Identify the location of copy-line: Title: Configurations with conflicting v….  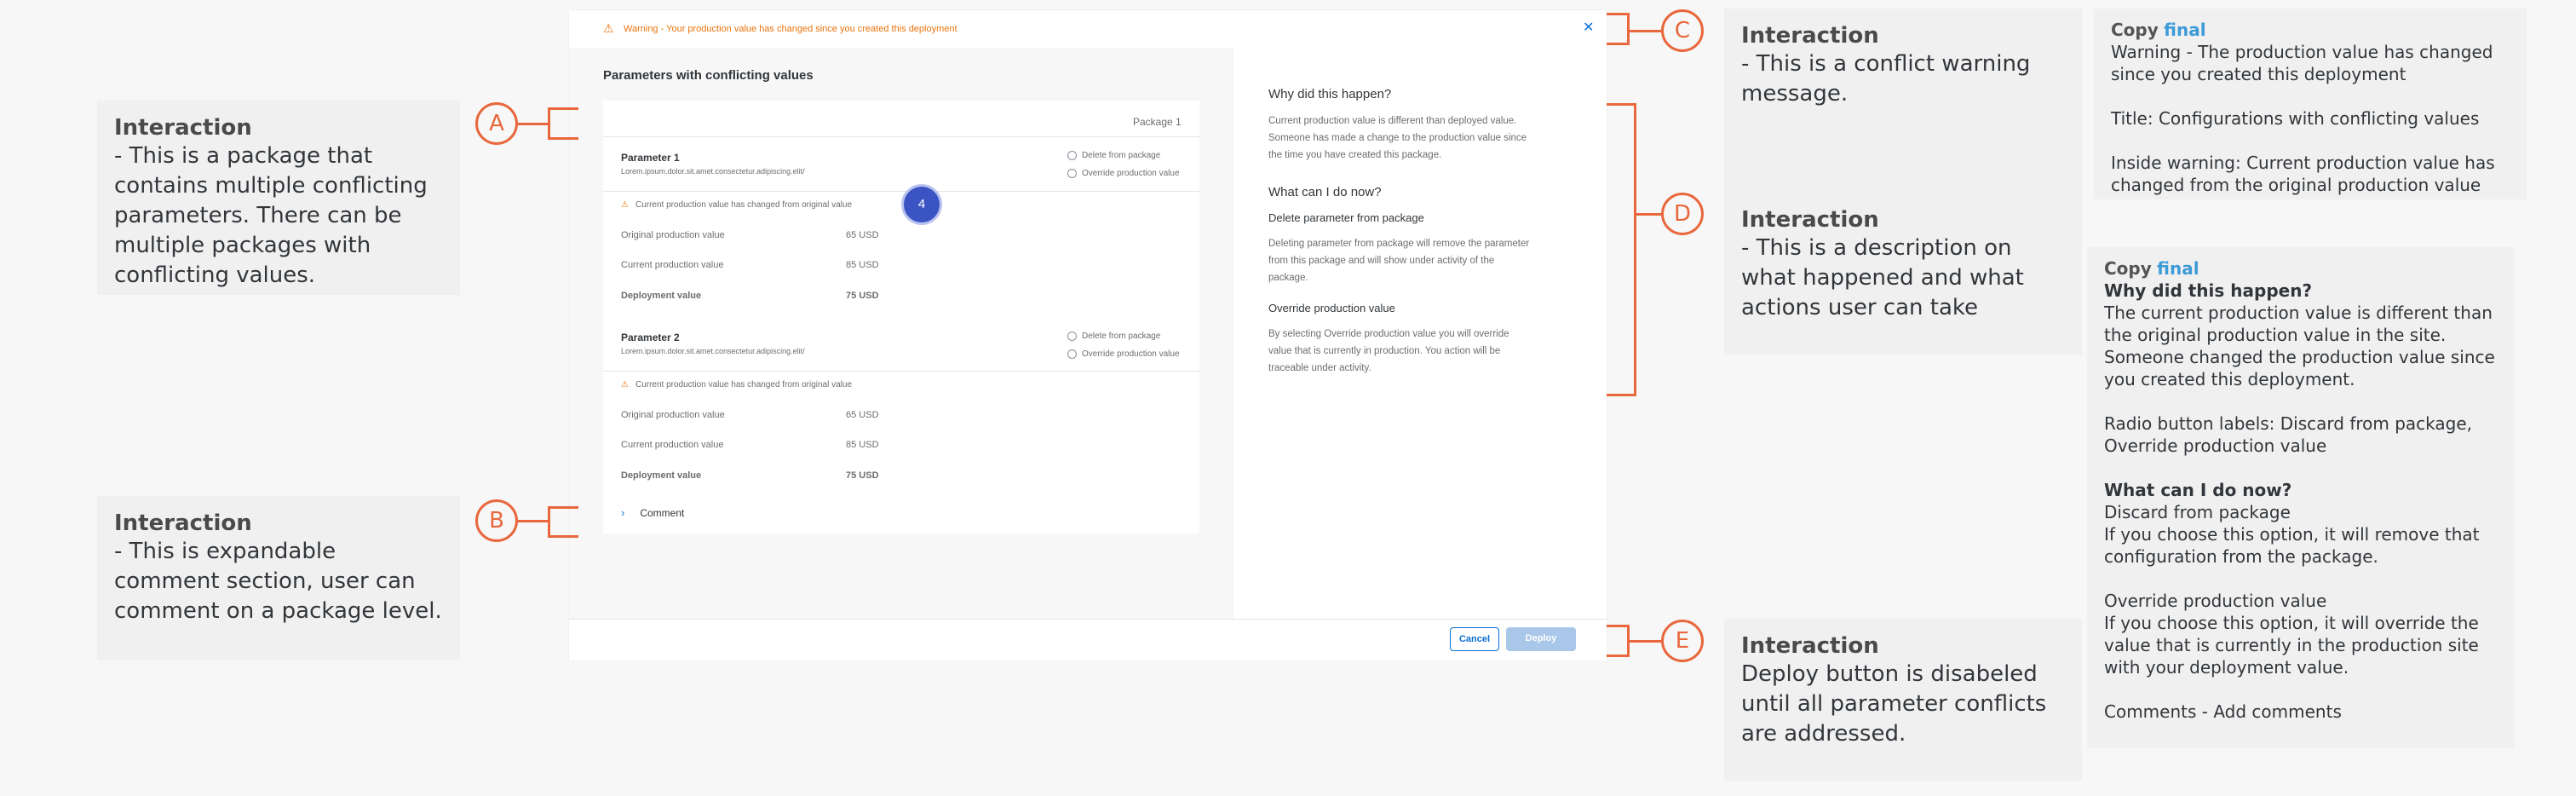
(2295, 118).